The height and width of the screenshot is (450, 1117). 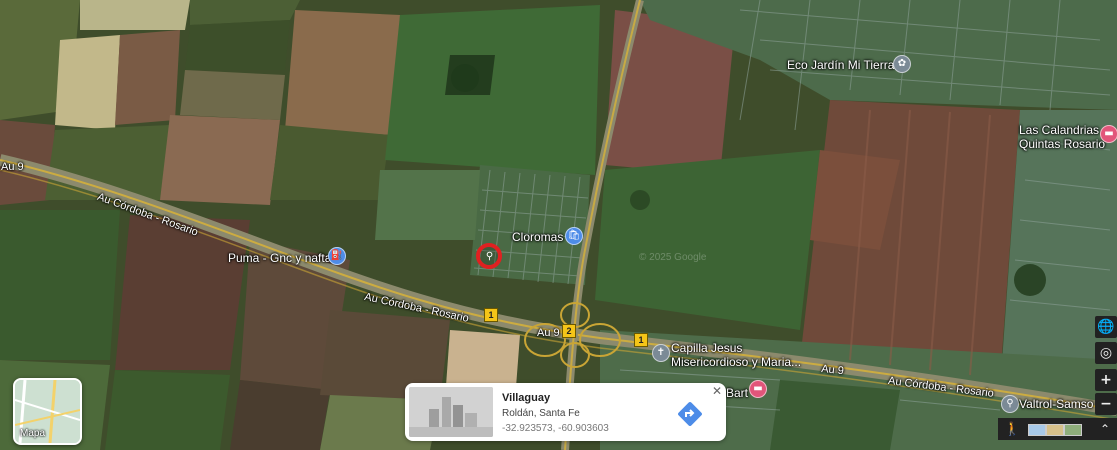 I want to click on place-title: Villaguay, so click(x=526, y=398).